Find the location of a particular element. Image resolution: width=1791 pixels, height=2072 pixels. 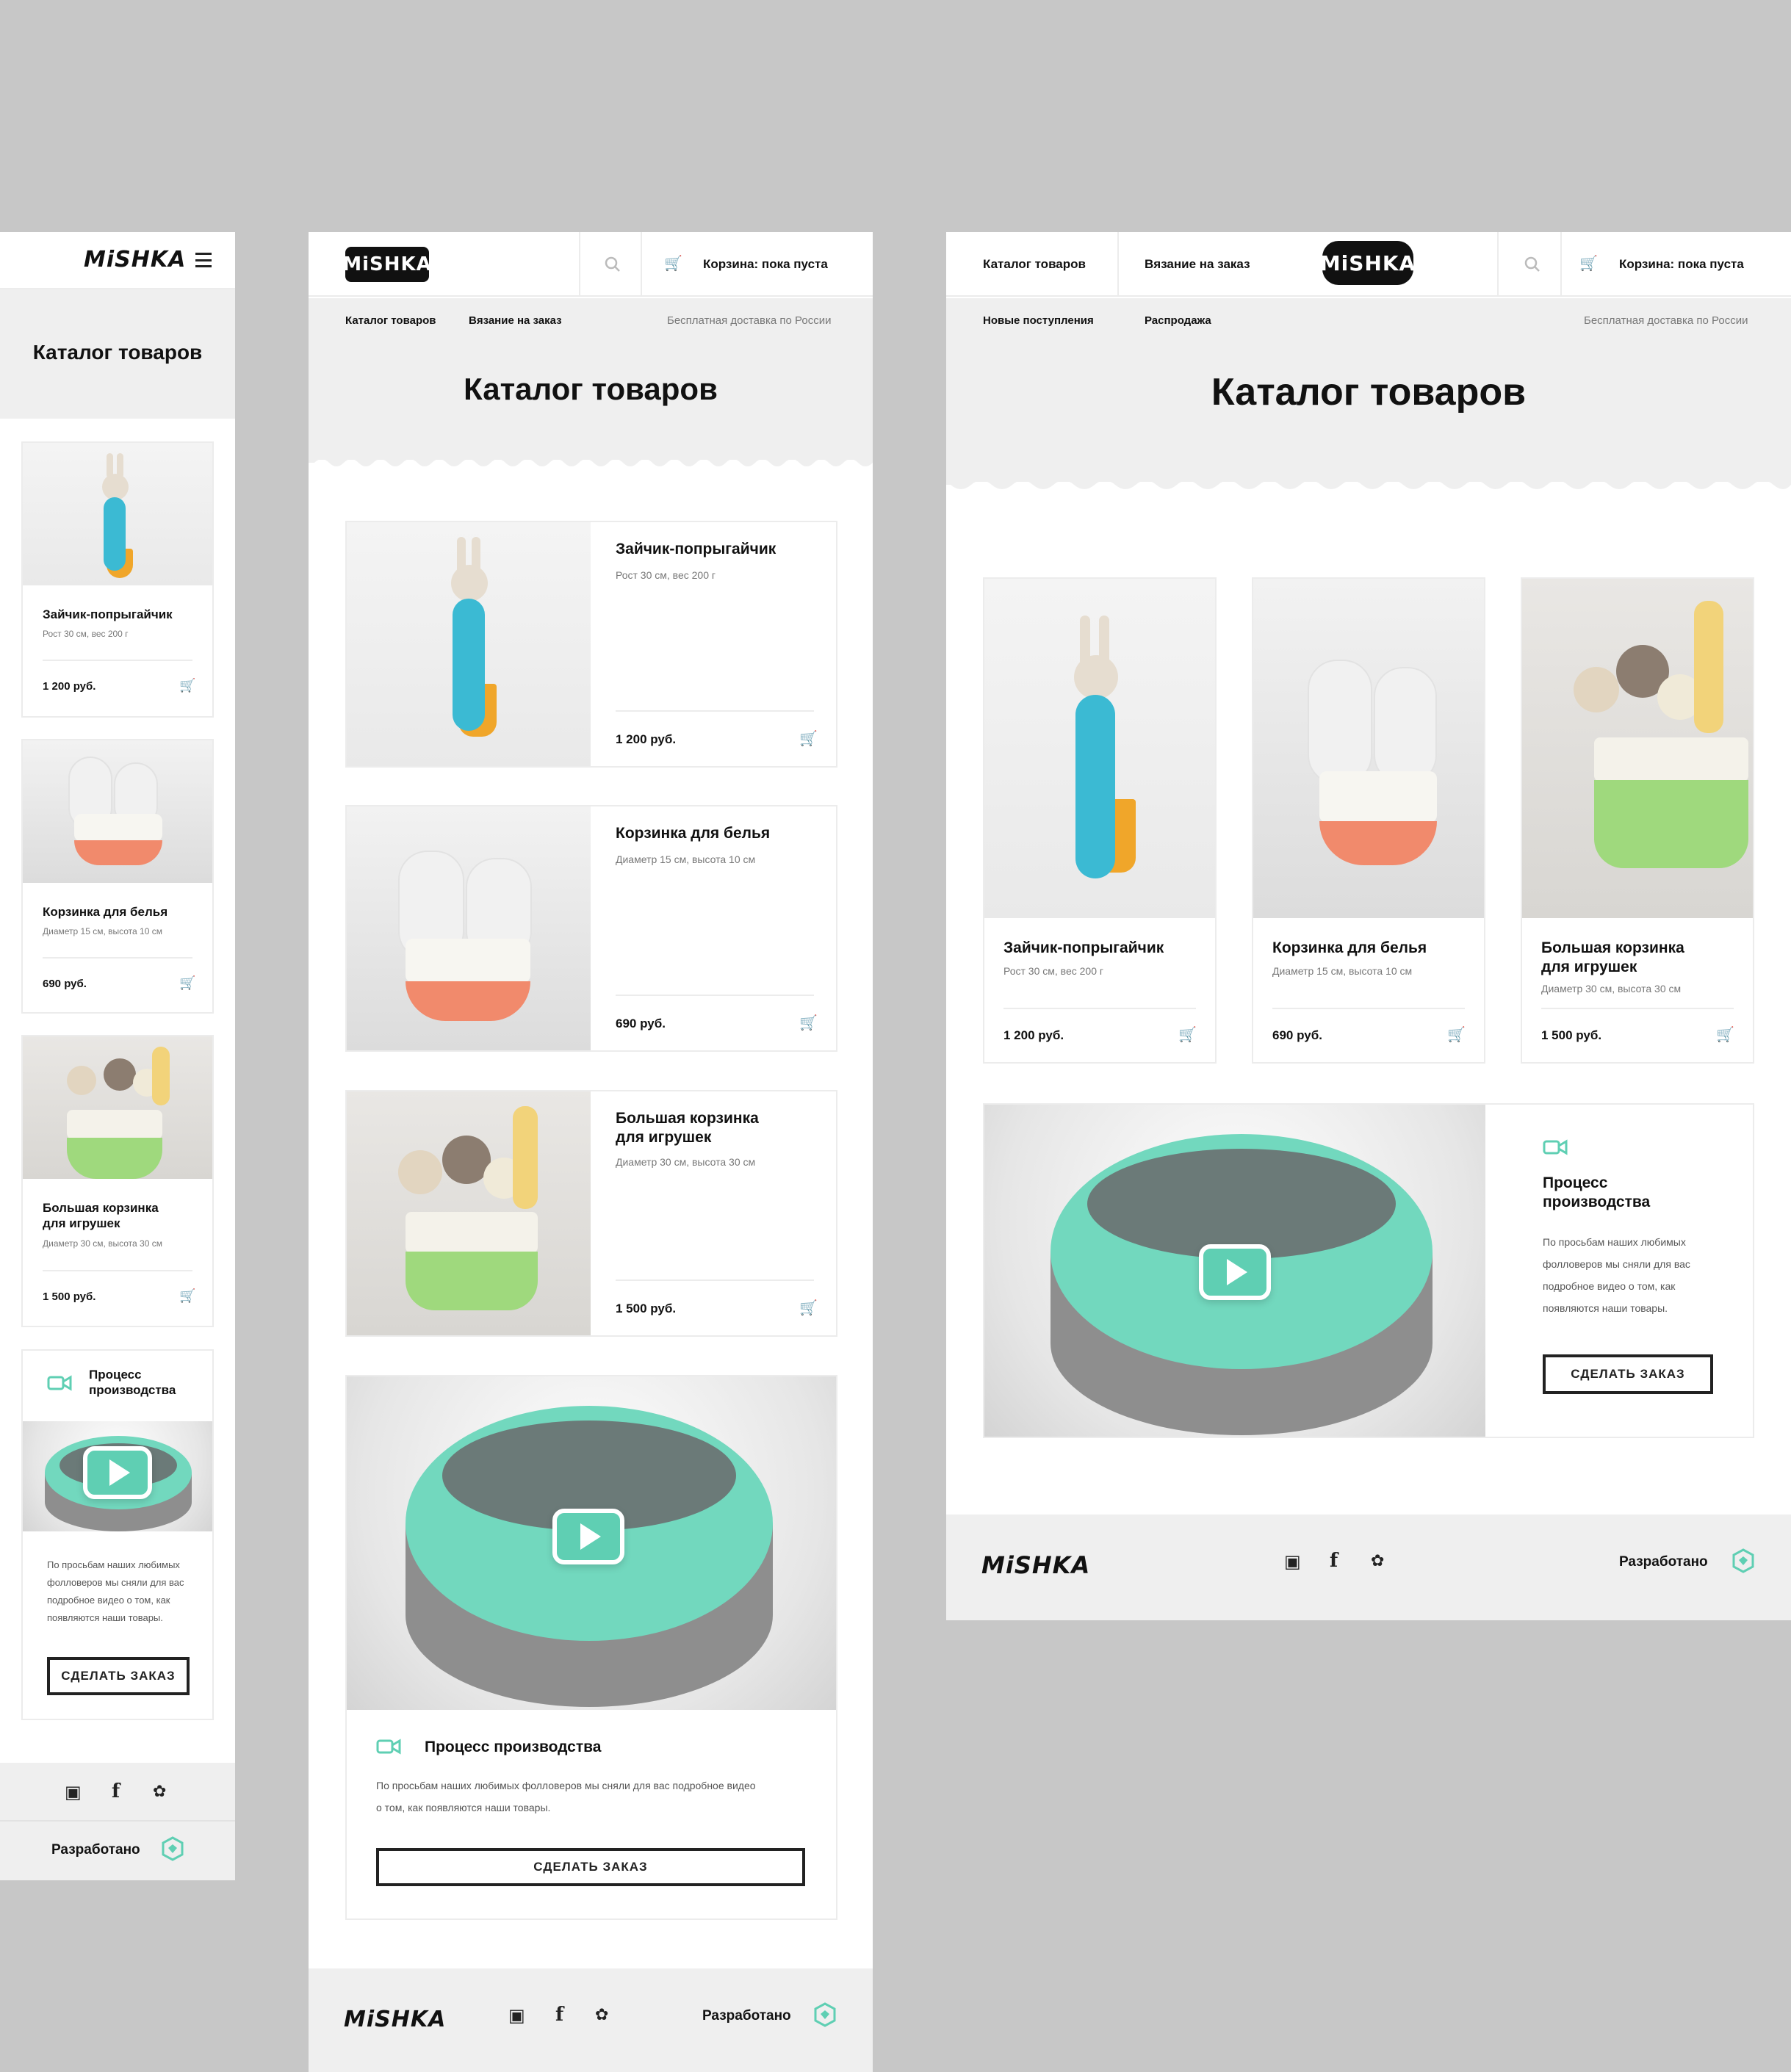

delivery-info: Бесплатная доставка по России is located at coordinates (1666, 320).